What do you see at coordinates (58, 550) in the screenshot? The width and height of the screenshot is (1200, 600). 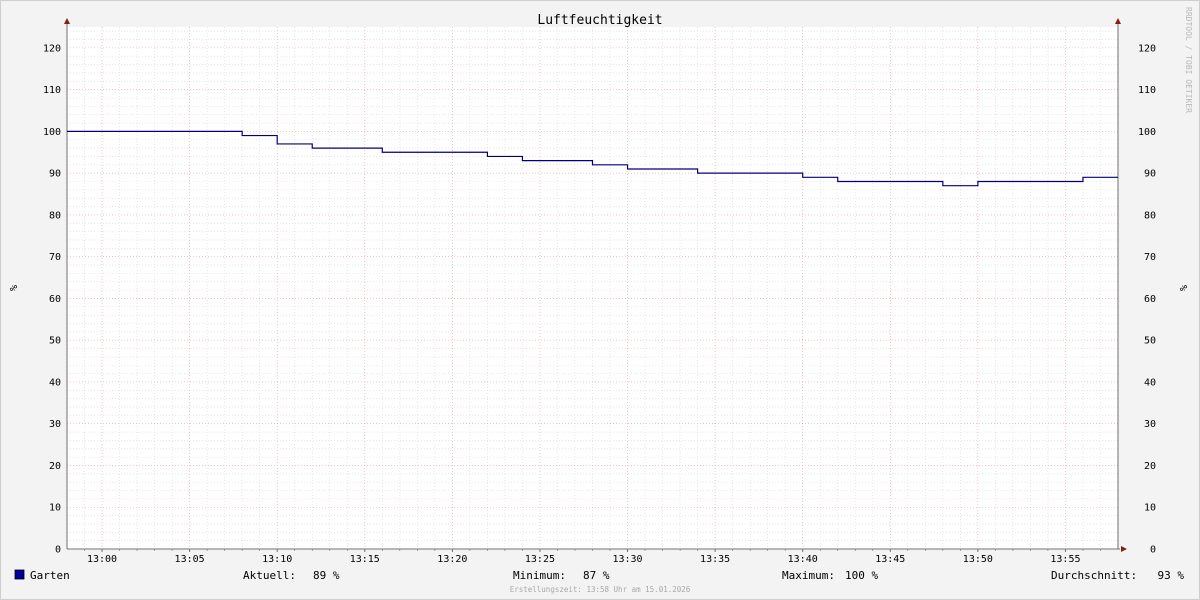 I see `y-tick-label-left: 0` at bounding box center [58, 550].